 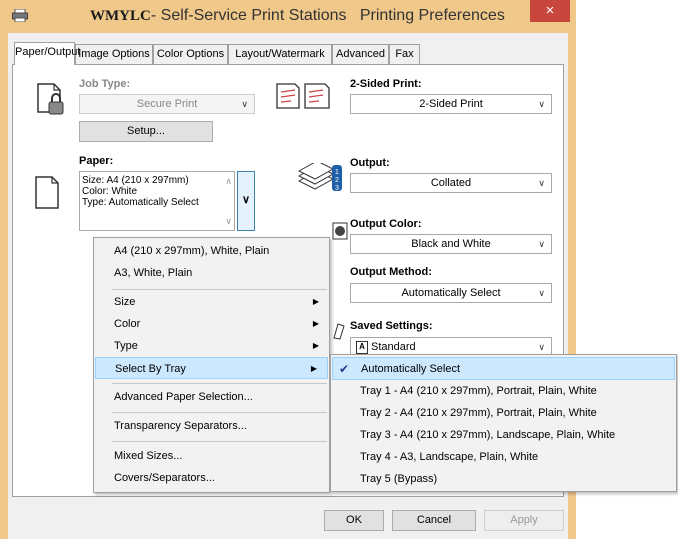 What do you see at coordinates (211, 273) in the screenshot?
I see `menu-item-a3-white-plain: A3, White, Plain` at bounding box center [211, 273].